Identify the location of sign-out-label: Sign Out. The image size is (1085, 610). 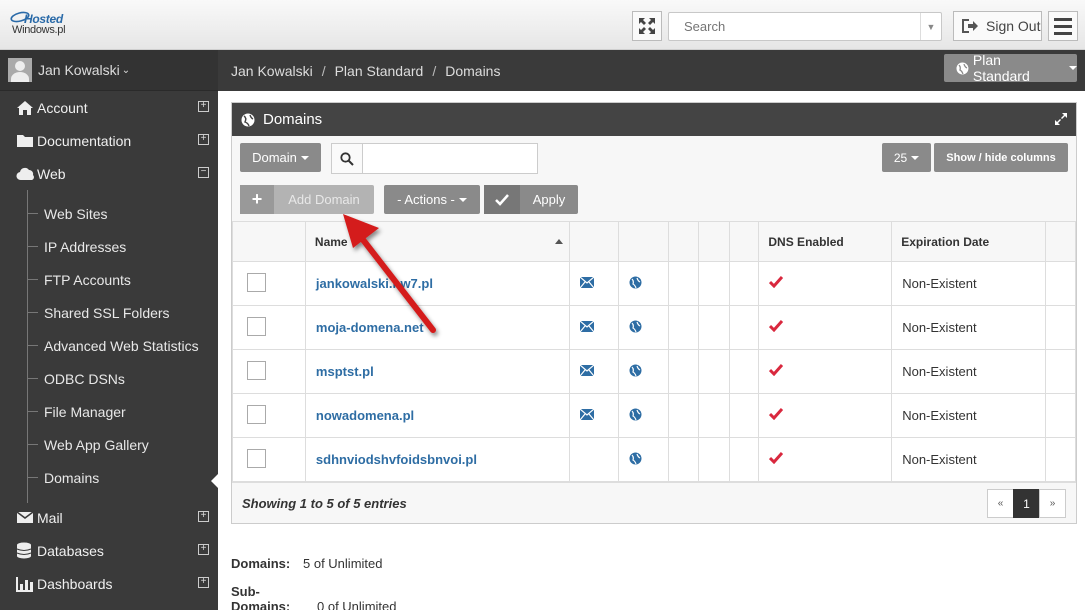
(1013, 26).